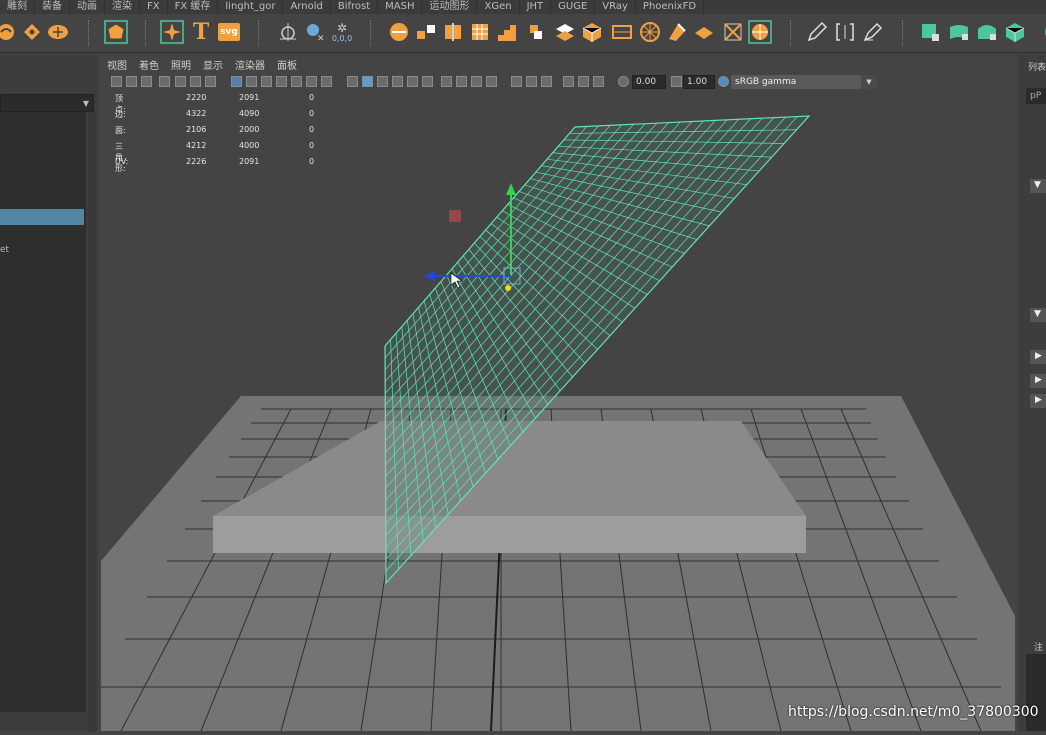 The height and width of the screenshot is (735, 1046). Describe the element at coordinates (804, 82) in the screenshot. I see `color-space-dropdown: sRGB gamma ▼` at that location.